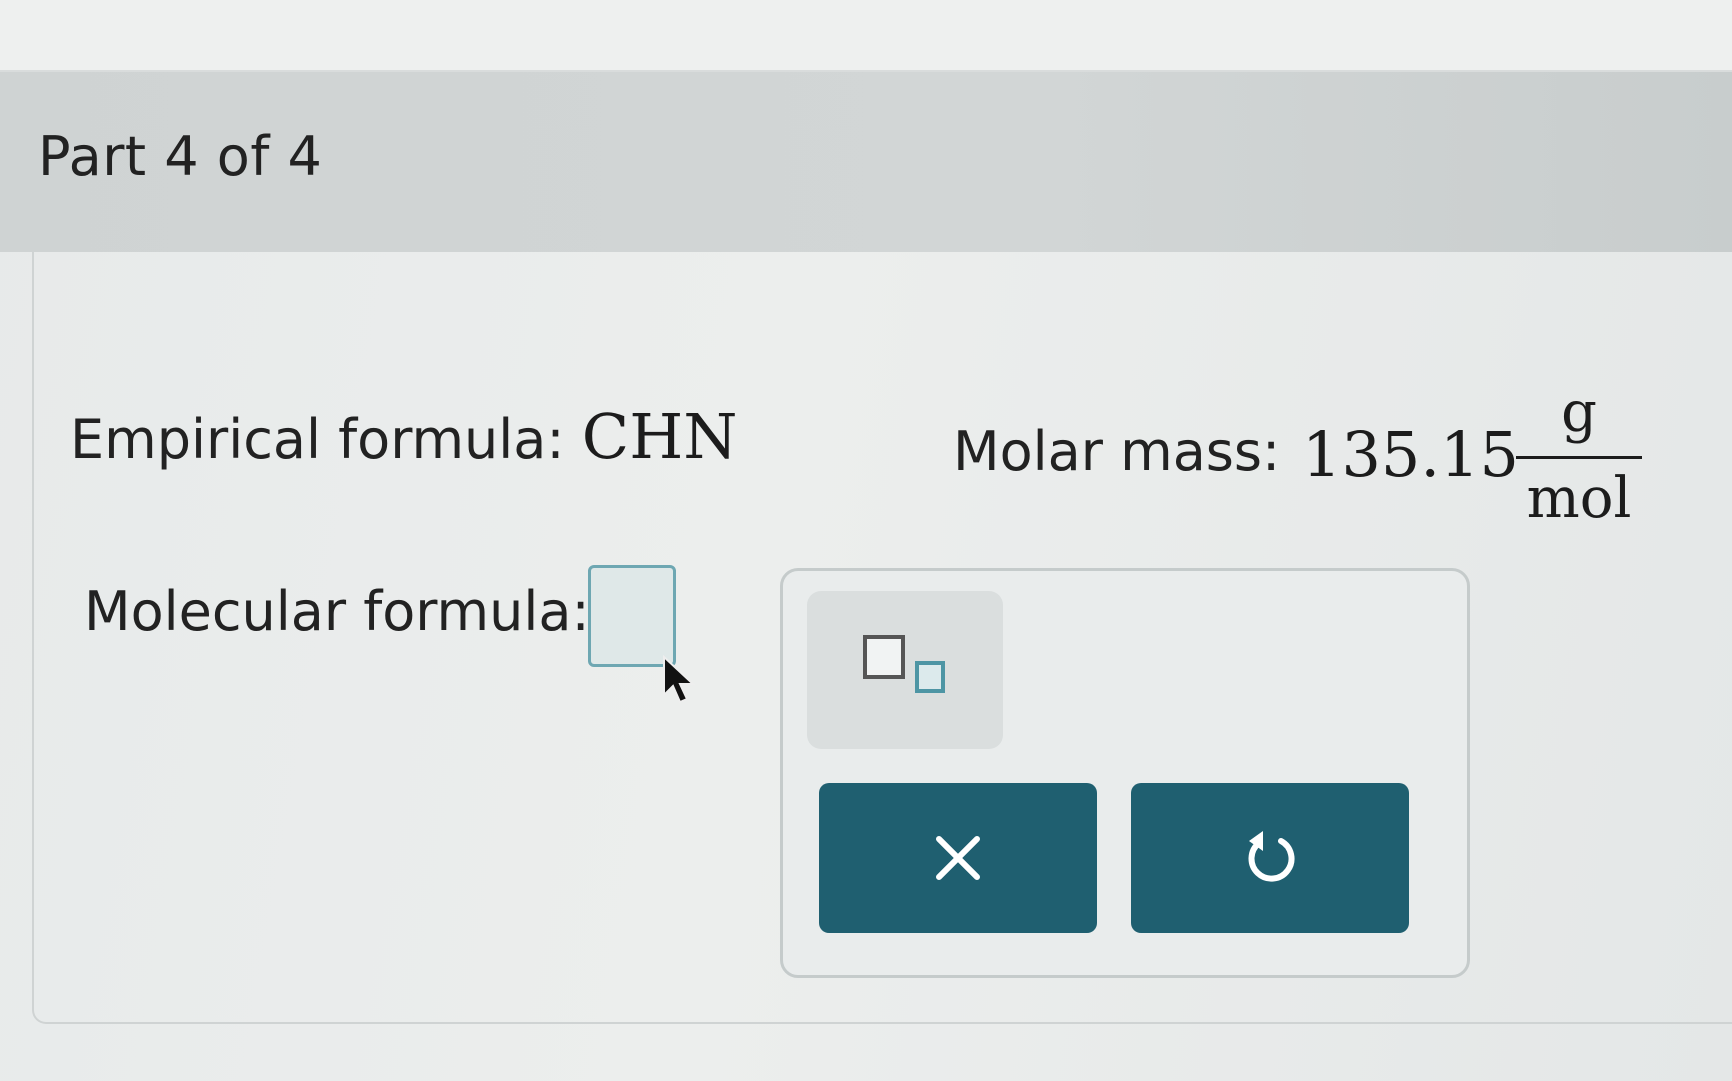  I want to click on fraction-bar, so click(1579, 457).